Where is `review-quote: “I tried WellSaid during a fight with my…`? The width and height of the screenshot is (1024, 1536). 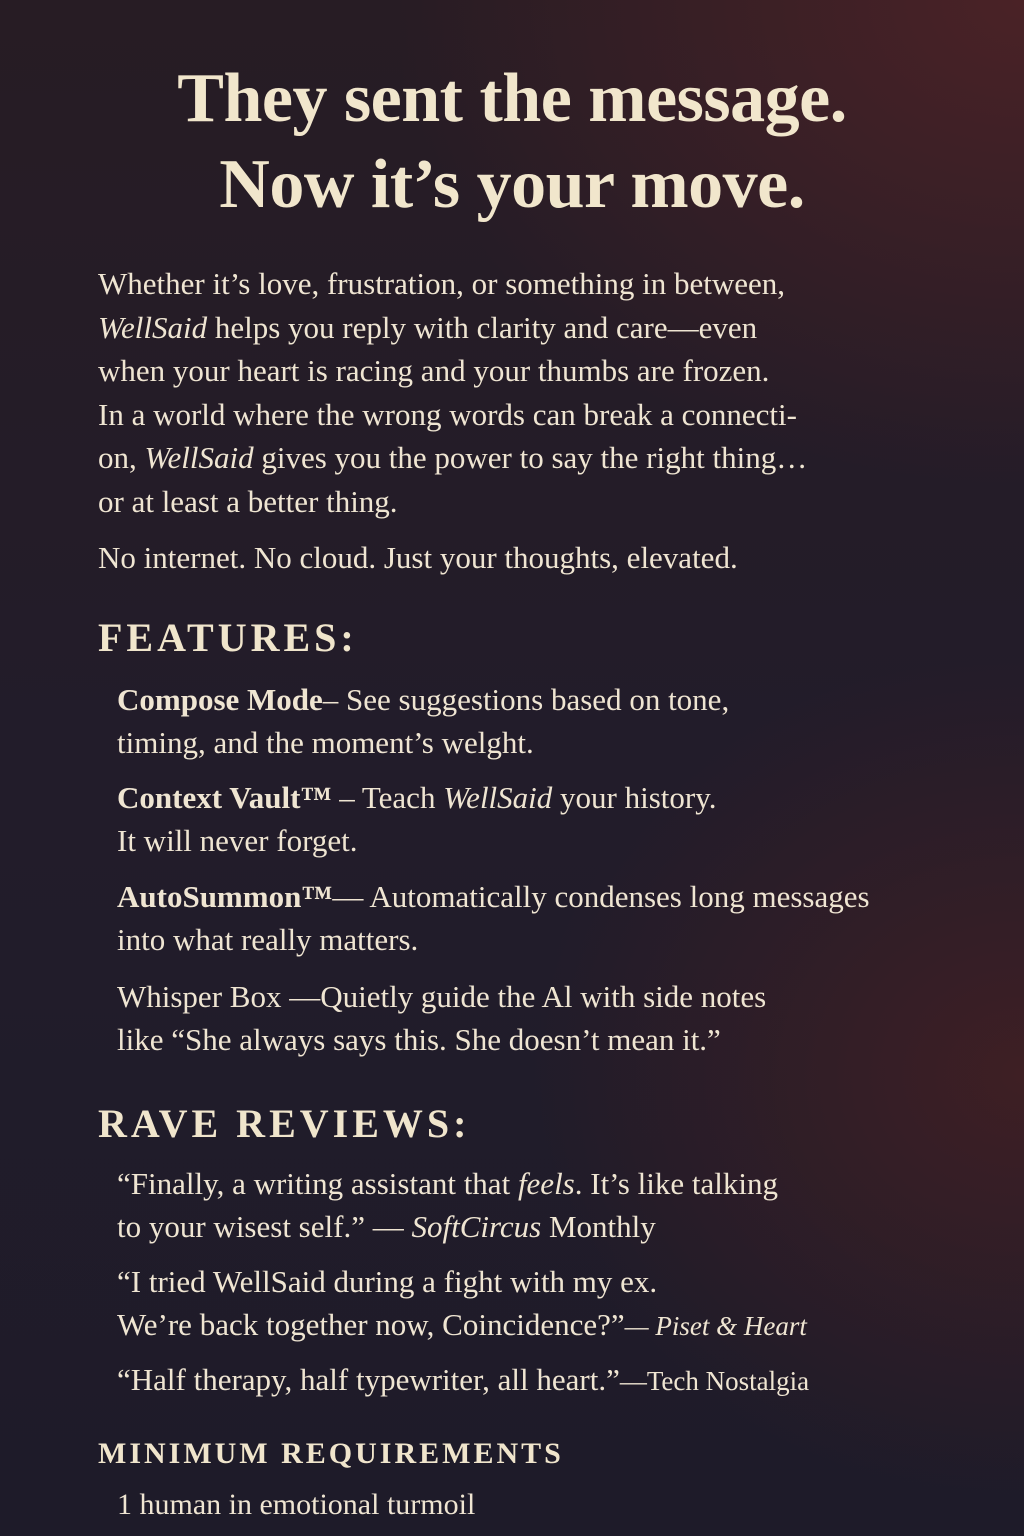 review-quote: “I tried WellSaid during a fight with my… is located at coordinates (387, 1281).